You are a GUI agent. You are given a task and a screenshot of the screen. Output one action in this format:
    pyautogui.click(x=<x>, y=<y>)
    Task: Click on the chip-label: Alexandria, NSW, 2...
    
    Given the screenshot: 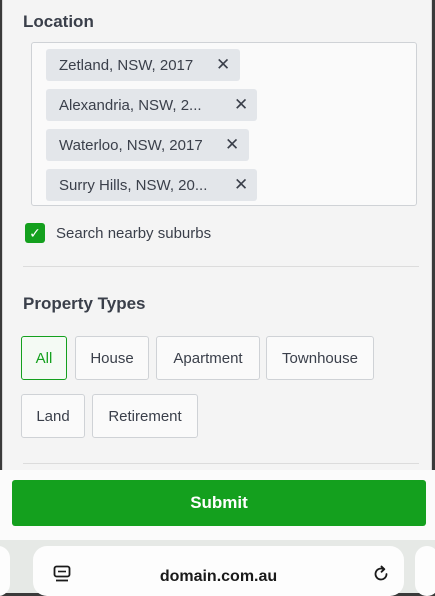 What is the action you would take?
    pyautogui.click(x=130, y=105)
    